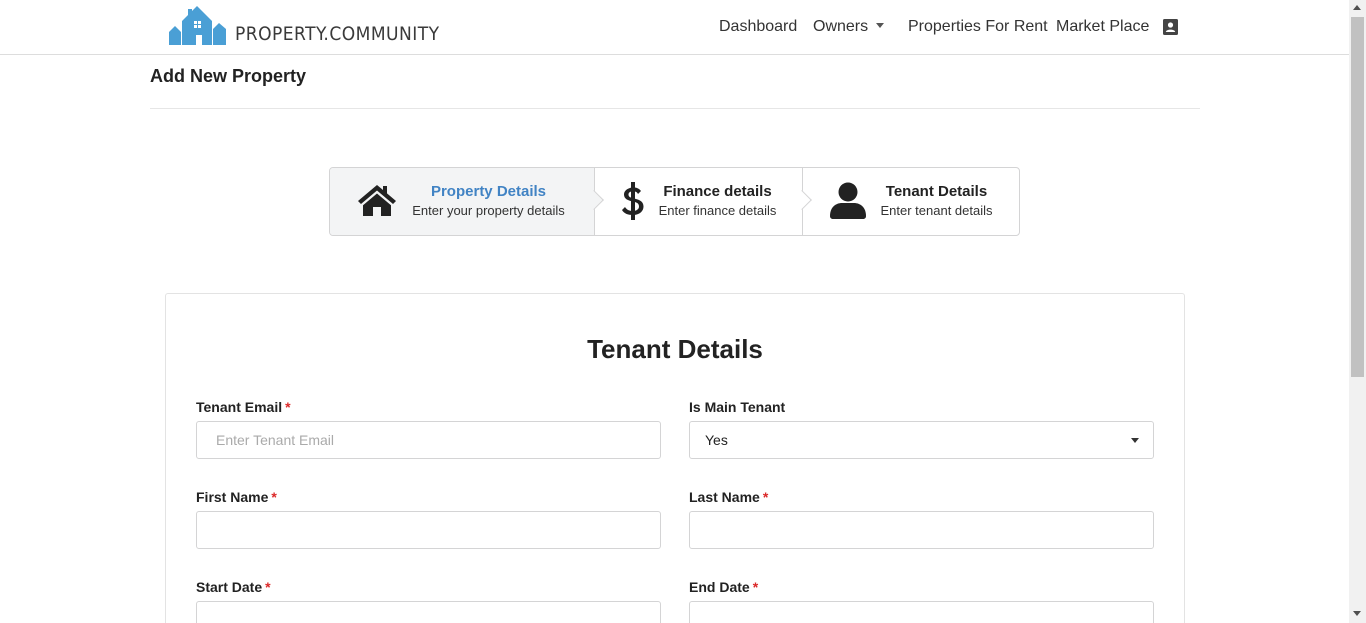 The width and height of the screenshot is (1366, 623). I want to click on first-name-label: First Name *, so click(236, 497).